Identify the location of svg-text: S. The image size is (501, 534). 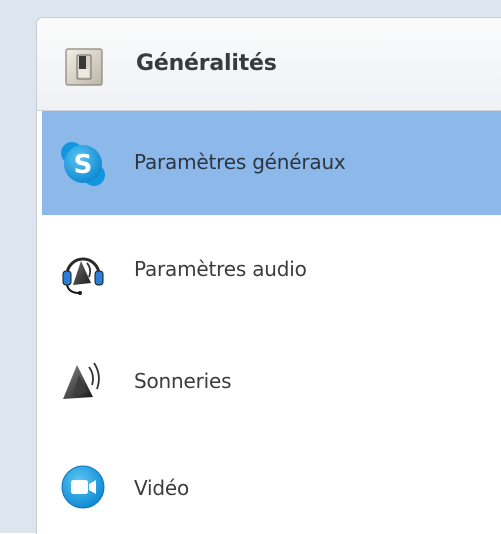
(83, 165).